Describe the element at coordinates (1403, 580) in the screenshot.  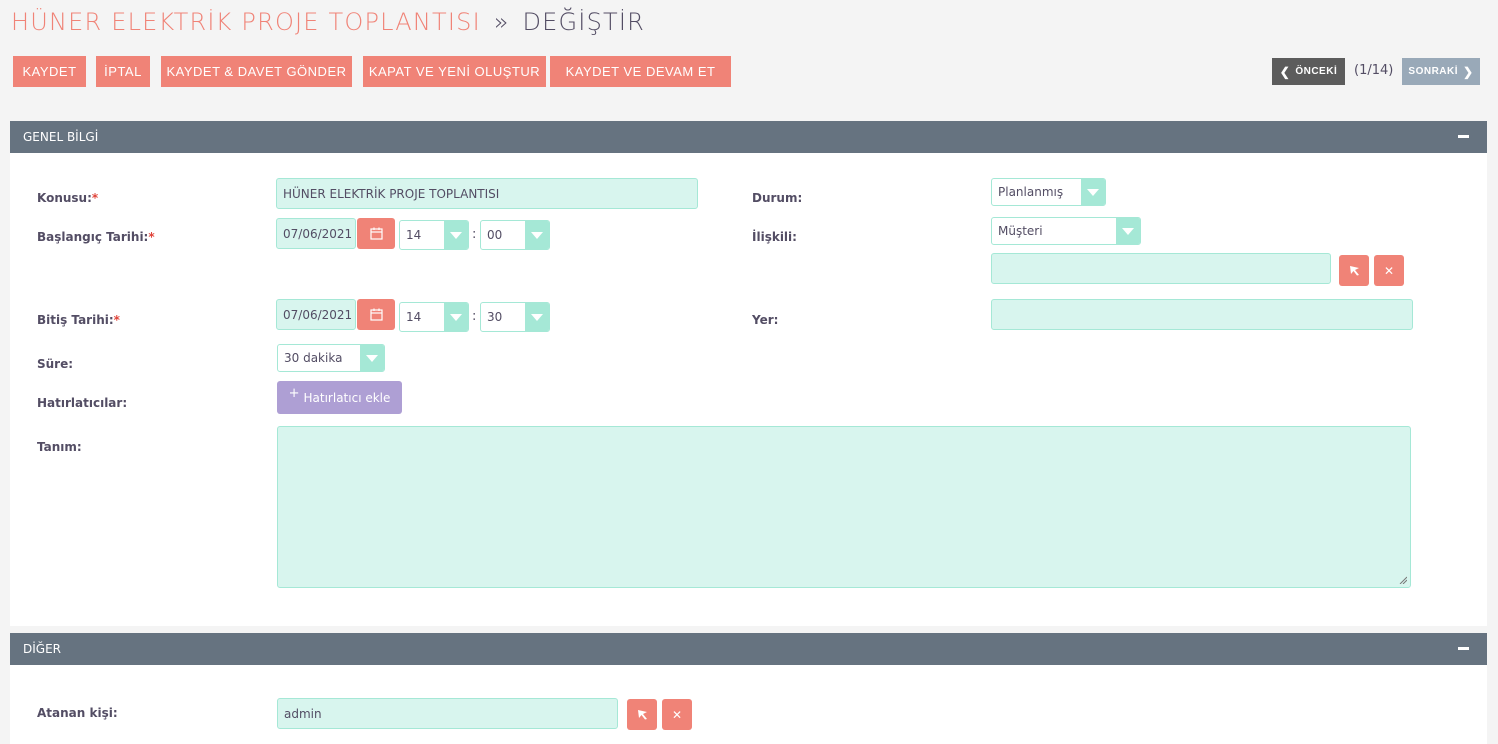
I see `resize-handle-icon` at that location.